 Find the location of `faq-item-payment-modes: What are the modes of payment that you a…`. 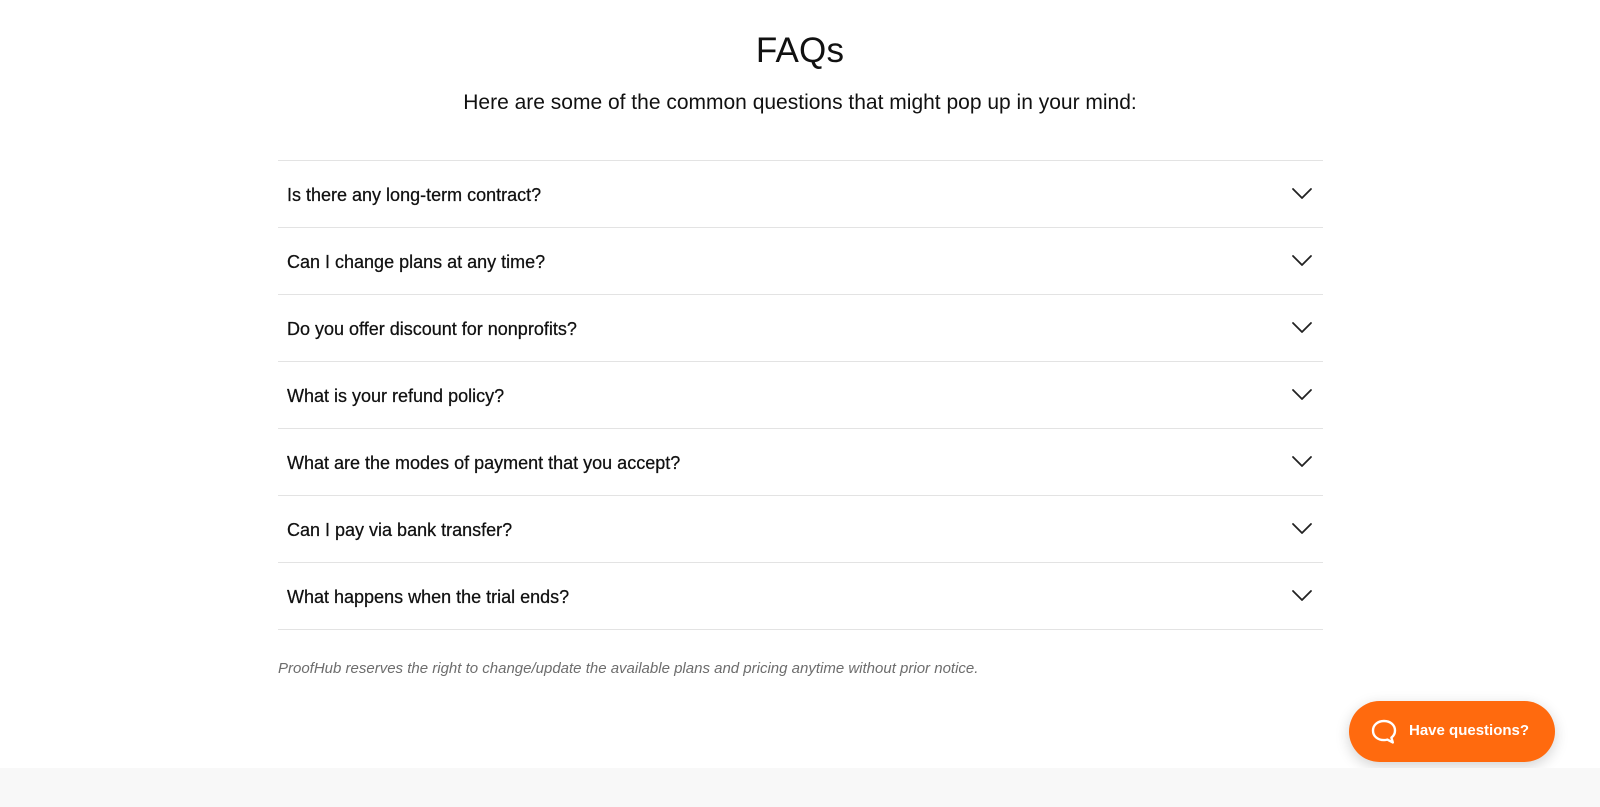

faq-item-payment-modes: What are the modes of payment that you a… is located at coordinates (800, 462).